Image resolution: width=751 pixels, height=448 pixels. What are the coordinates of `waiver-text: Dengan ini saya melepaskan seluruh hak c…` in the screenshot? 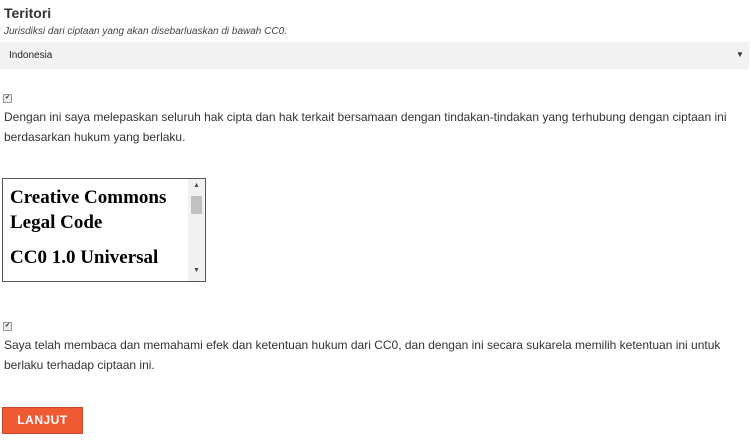 It's located at (365, 127).